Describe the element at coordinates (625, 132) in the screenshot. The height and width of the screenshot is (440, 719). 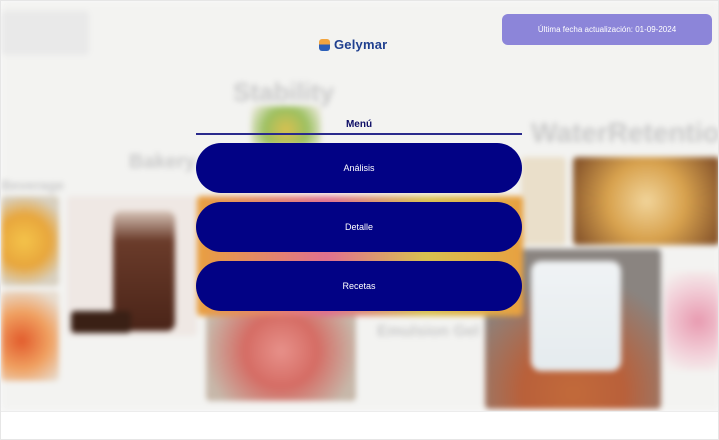
I see `background-word: WaterRetention` at that location.